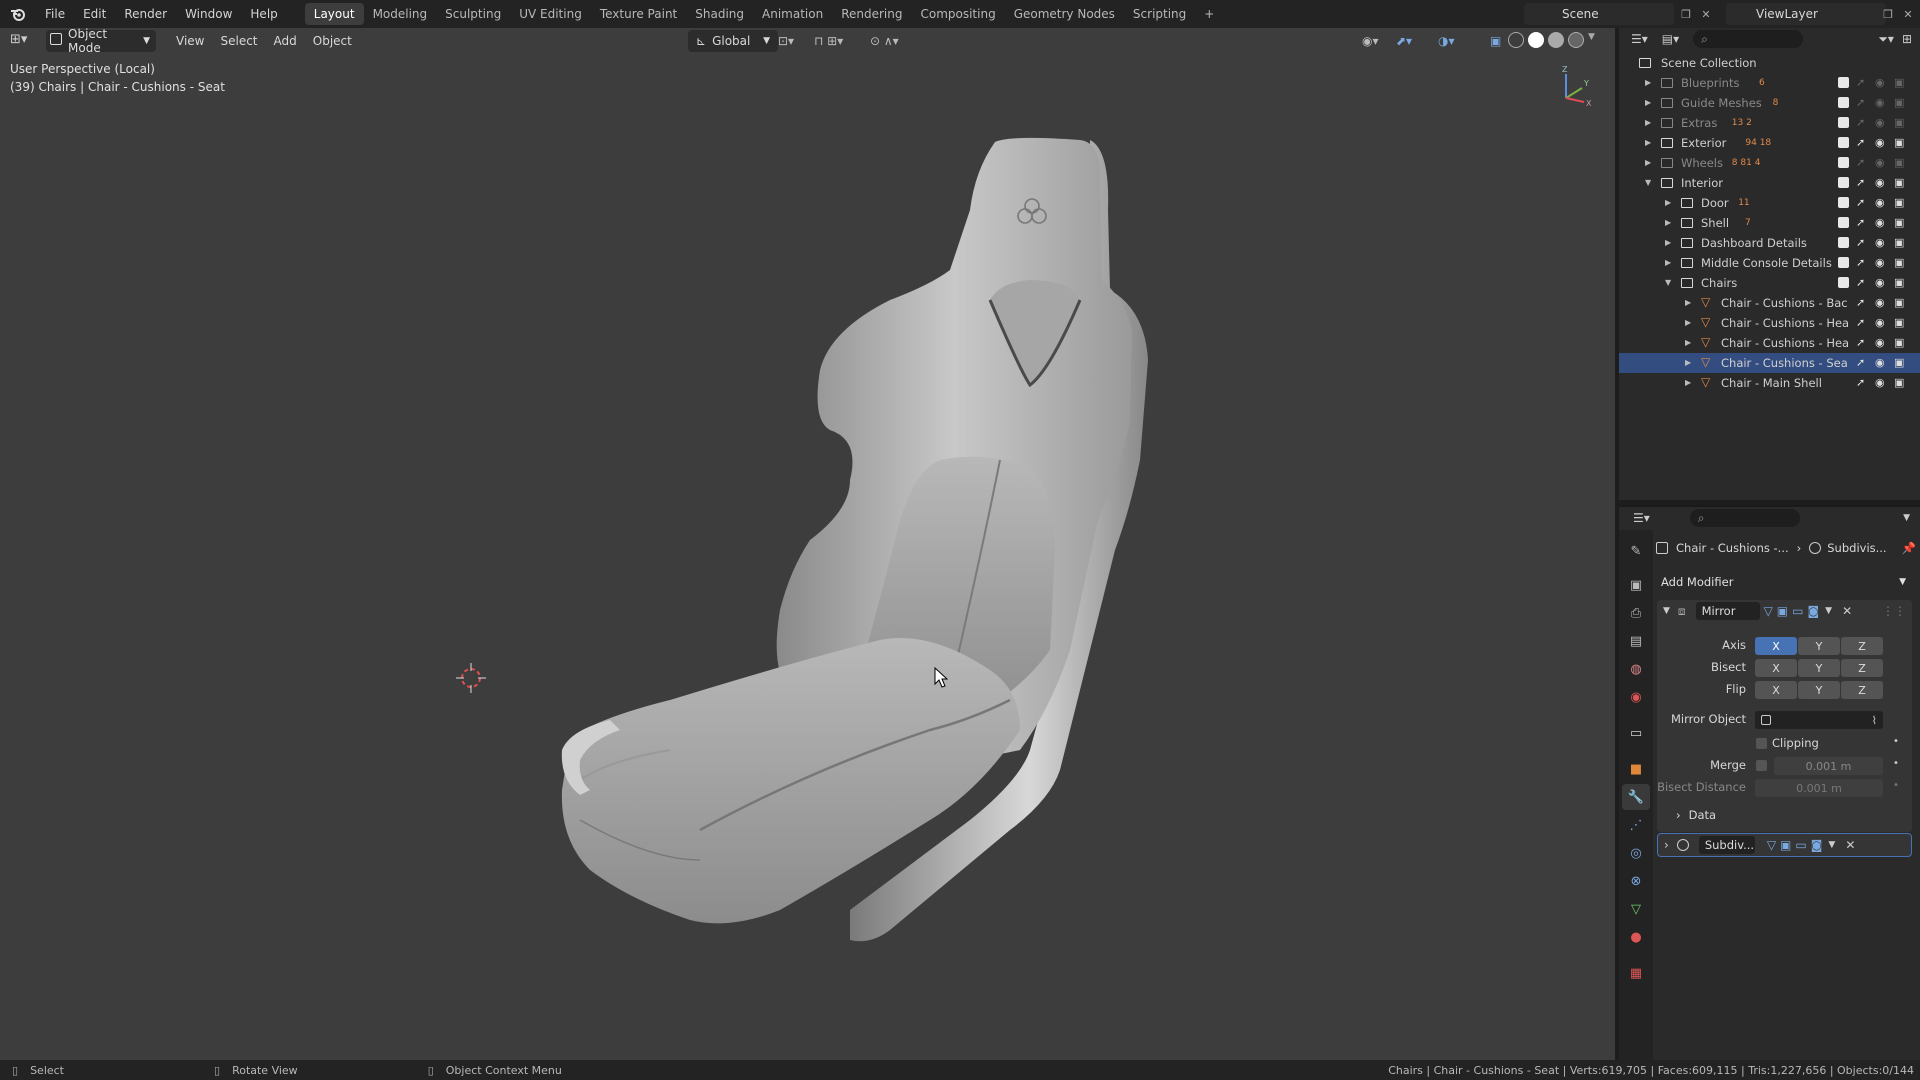 The image size is (1920, 1080). I want to click on collection-tab-icon: ▭, so click(1636, 733).